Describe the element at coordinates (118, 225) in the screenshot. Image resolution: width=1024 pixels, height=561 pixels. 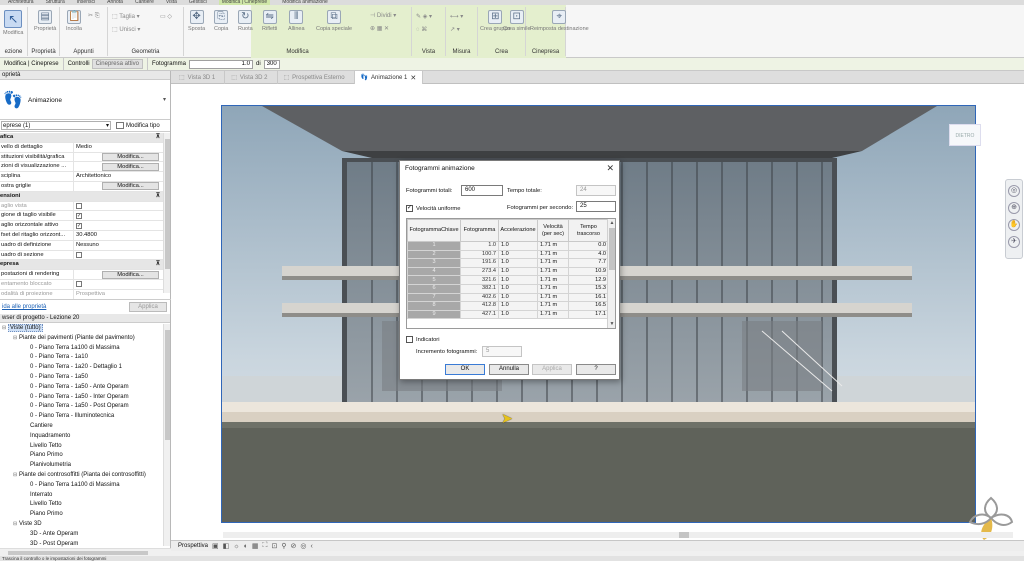
I see `property-value: ✓` at that location.